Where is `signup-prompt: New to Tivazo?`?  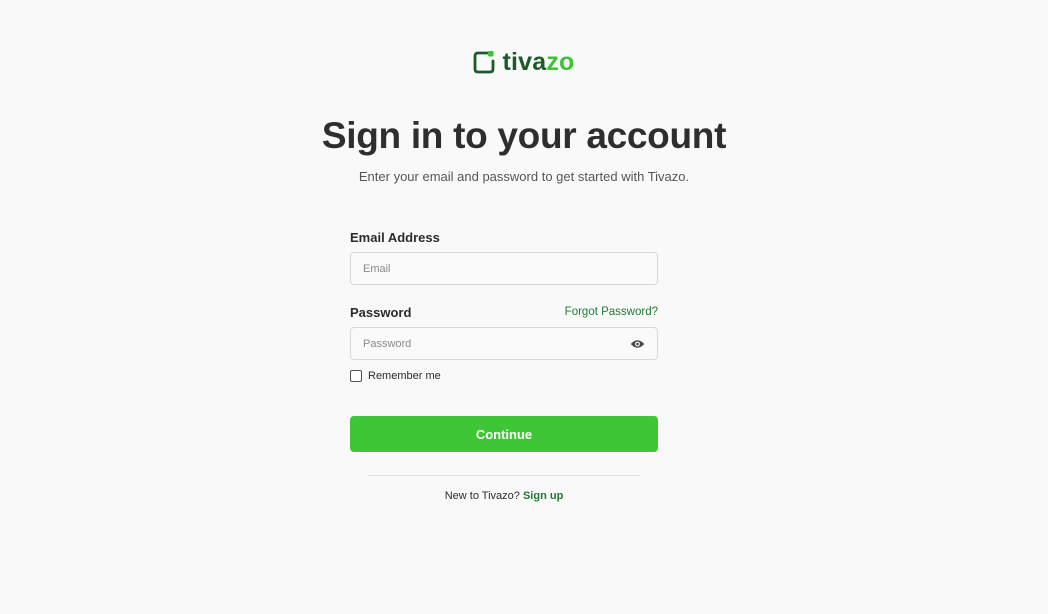
signup-prompt: New to Tivazo? is located at coordinates (482, 496).